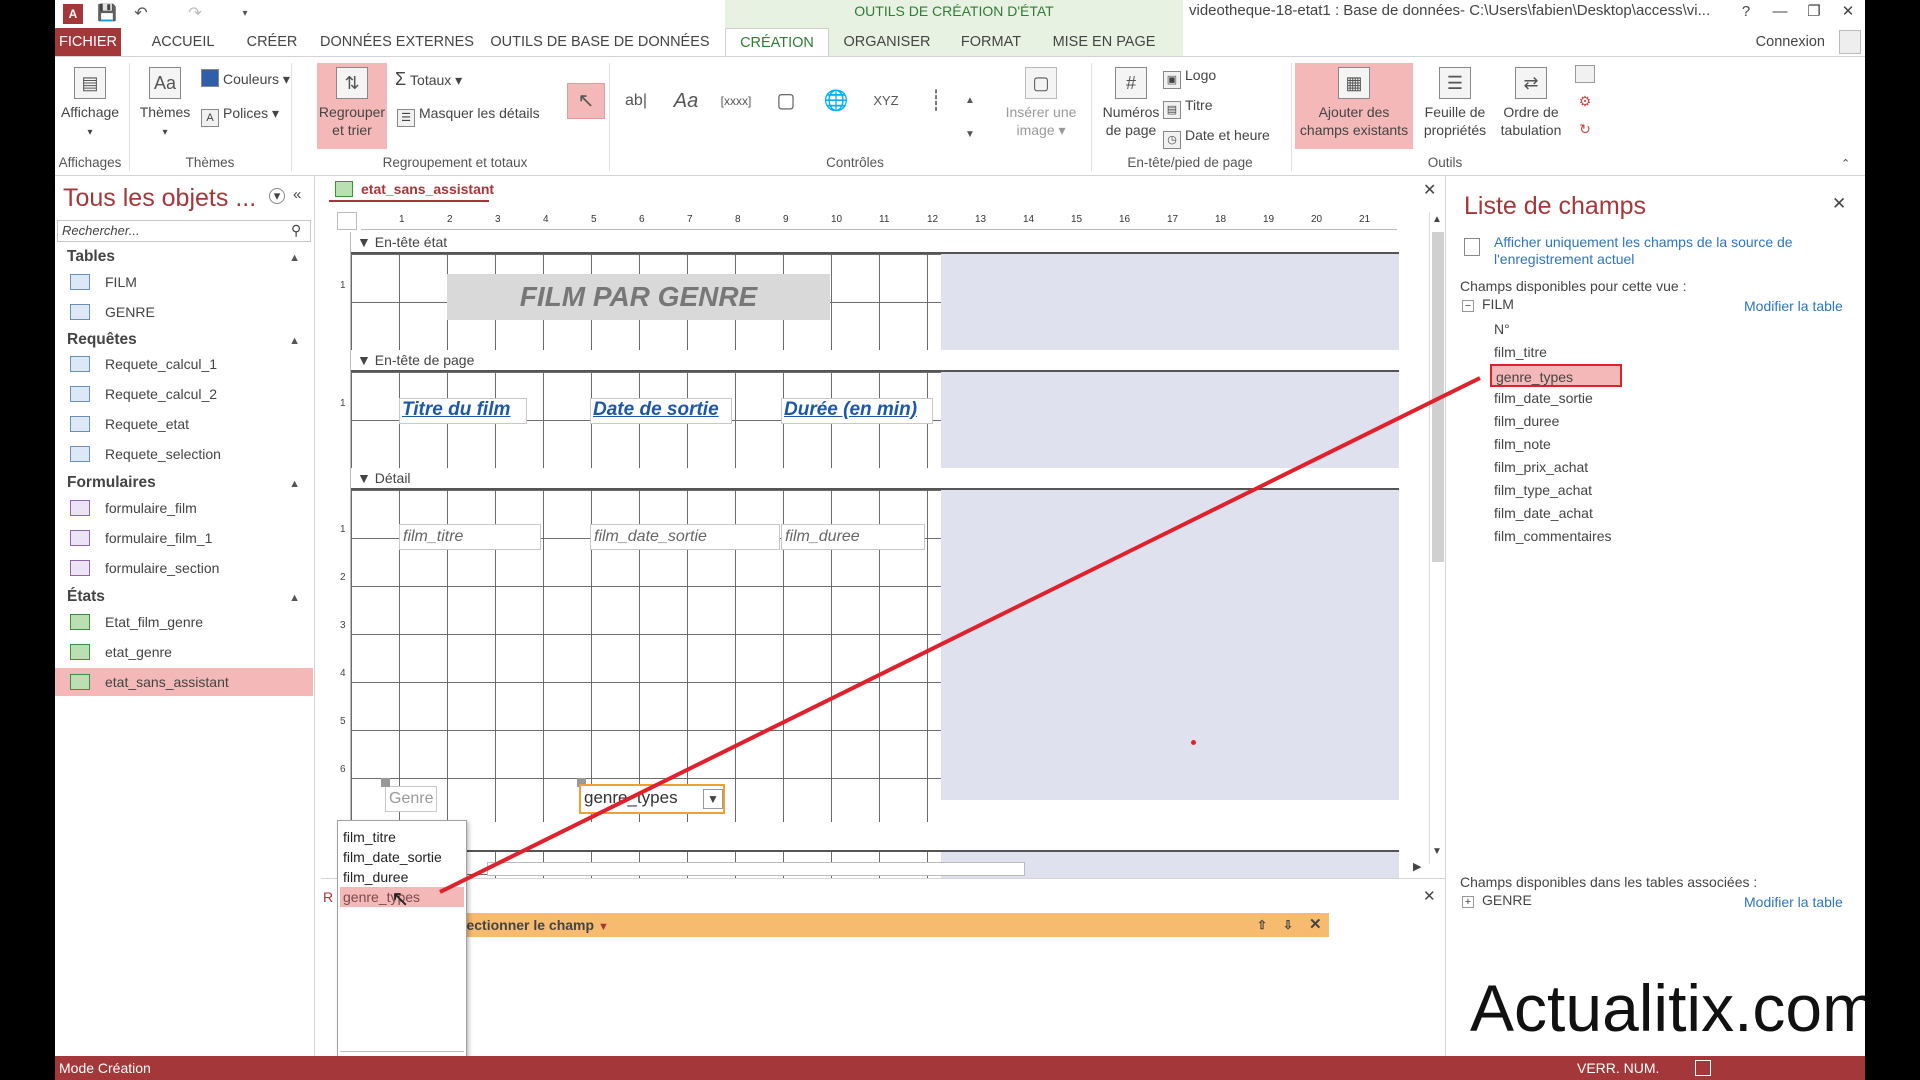 This screenshot has width=1920, height=1080. I want to click on status-bar: Mode Création VERR. NUM., so click(960, 1068).